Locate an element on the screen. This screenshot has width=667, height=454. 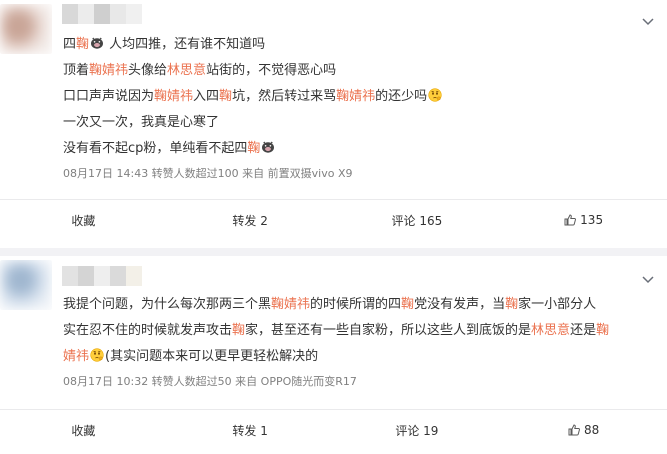
like-button: 135 is located at coordinates (583, 220).